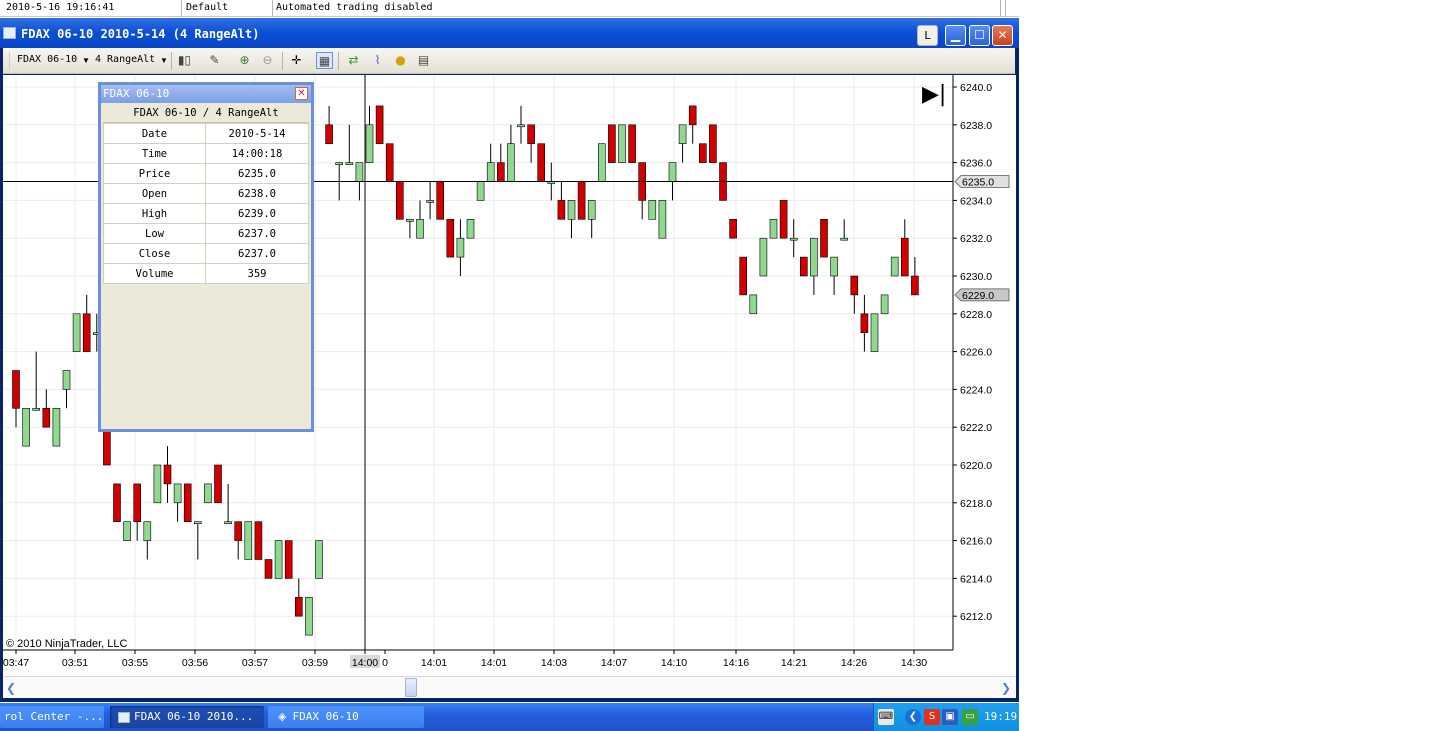 The width and height of the screenshot is (1440, 731). What do you see at coordinates (11, 688) in the screenshot?
I see `left-arrow-icon: ❮` at bounding box center [11, 688].